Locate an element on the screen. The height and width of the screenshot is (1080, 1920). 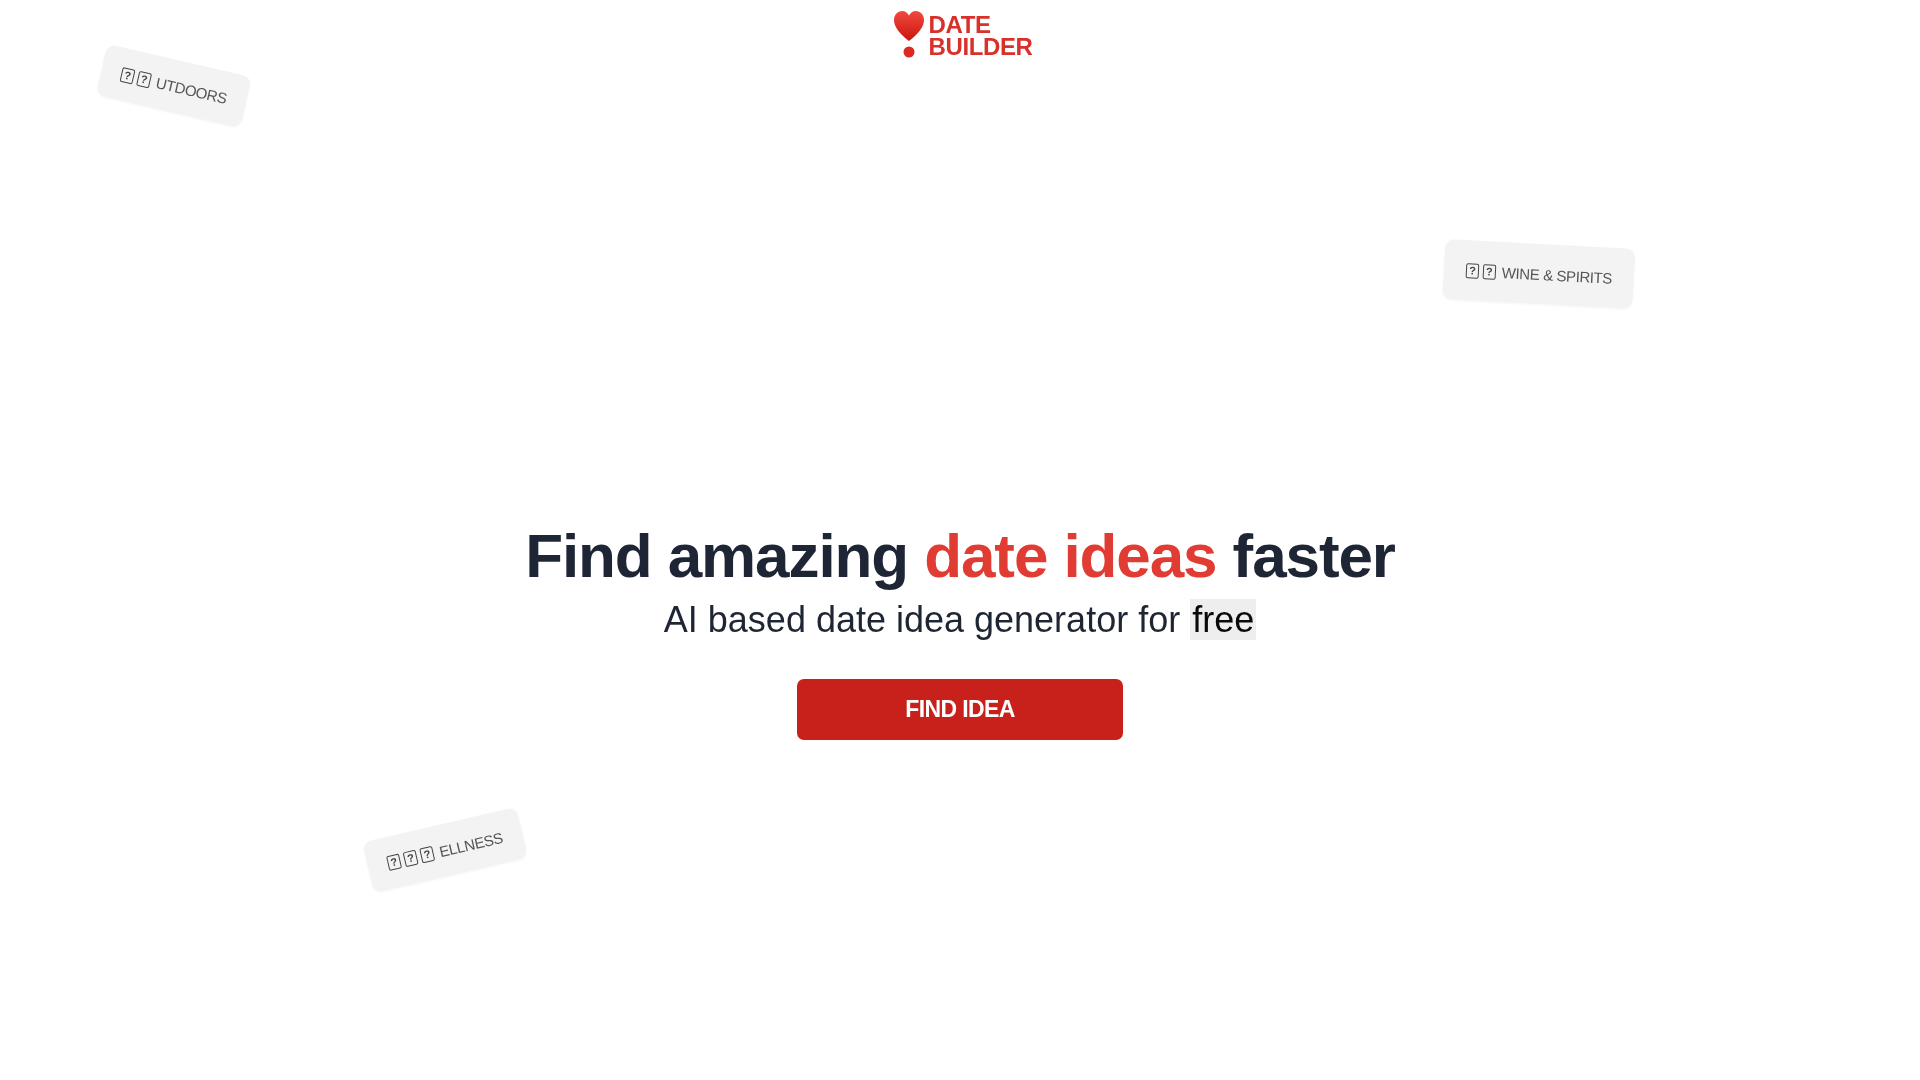
headline: Find amazing date ideas faster is located at coordinates (960, 556).